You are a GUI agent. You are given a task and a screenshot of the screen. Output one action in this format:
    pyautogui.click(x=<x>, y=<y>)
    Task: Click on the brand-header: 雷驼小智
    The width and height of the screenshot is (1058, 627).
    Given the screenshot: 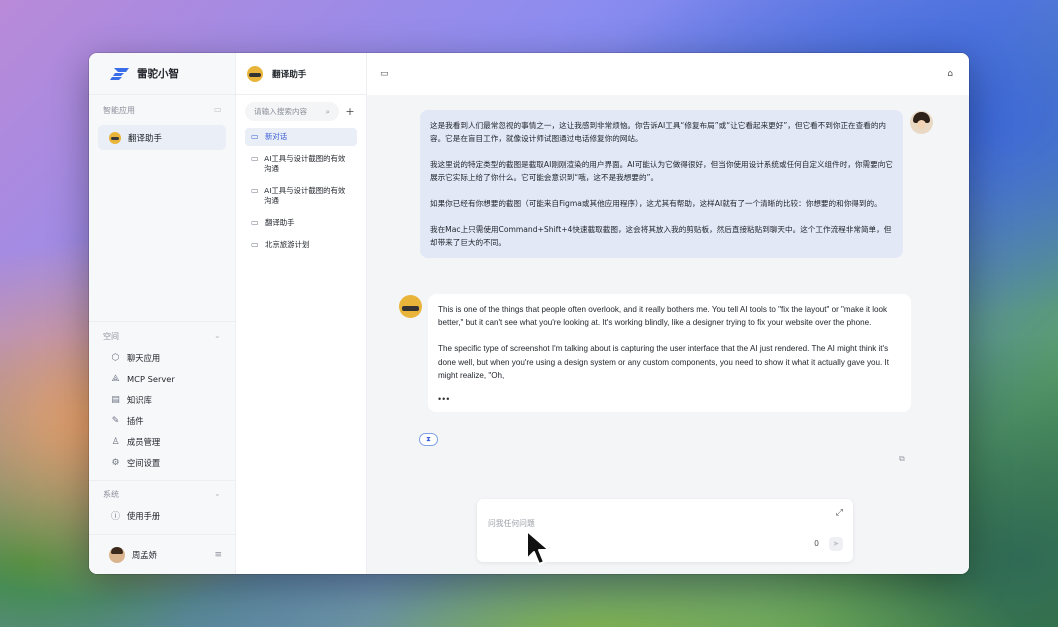 What is the action you would take?
    pyautogui.click(x=162, y=74)
    